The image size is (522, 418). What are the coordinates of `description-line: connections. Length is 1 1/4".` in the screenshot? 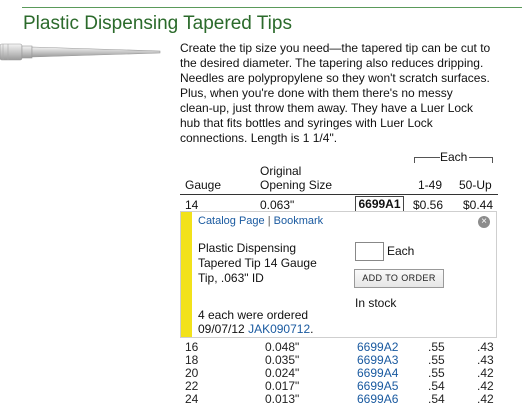 It's located at (259, 138).